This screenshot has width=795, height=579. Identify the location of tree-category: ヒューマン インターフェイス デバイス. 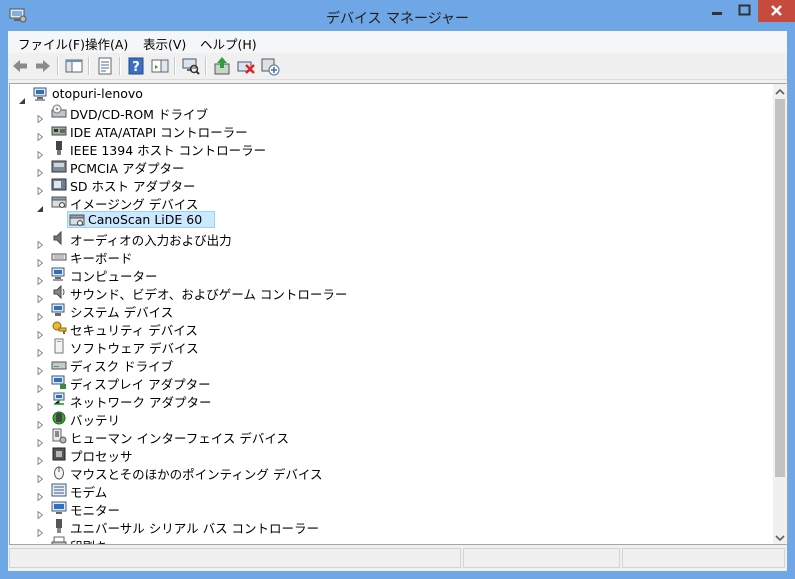
(390, 437).